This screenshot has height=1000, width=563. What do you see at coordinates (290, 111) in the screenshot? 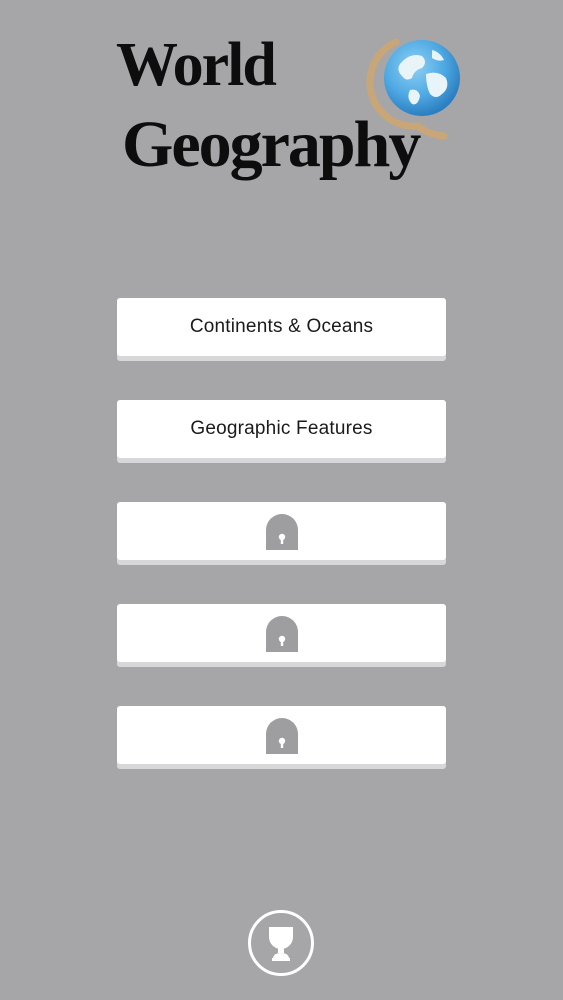
I see `app-logo: World Geography` at bounding box center [290, 111].